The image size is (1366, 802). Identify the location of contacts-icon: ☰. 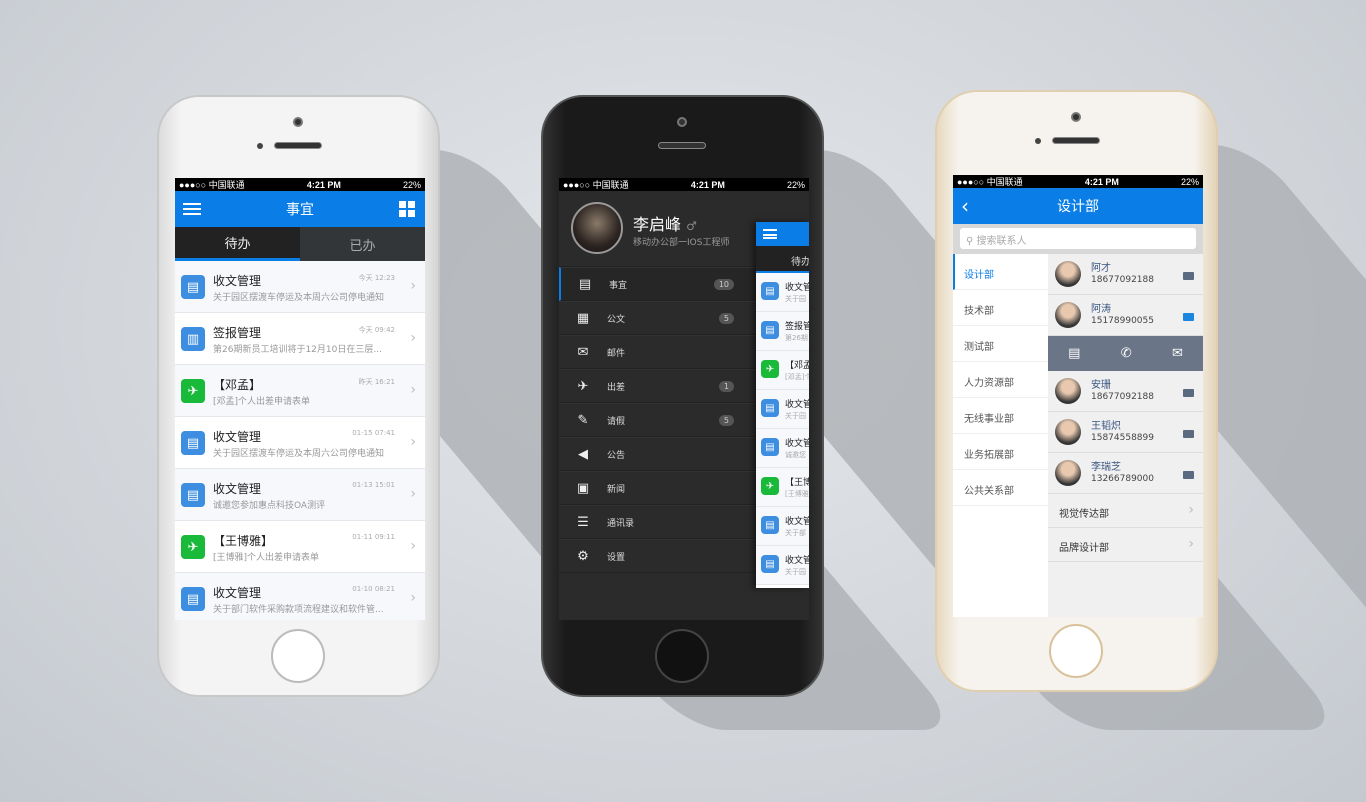
(583, 522).